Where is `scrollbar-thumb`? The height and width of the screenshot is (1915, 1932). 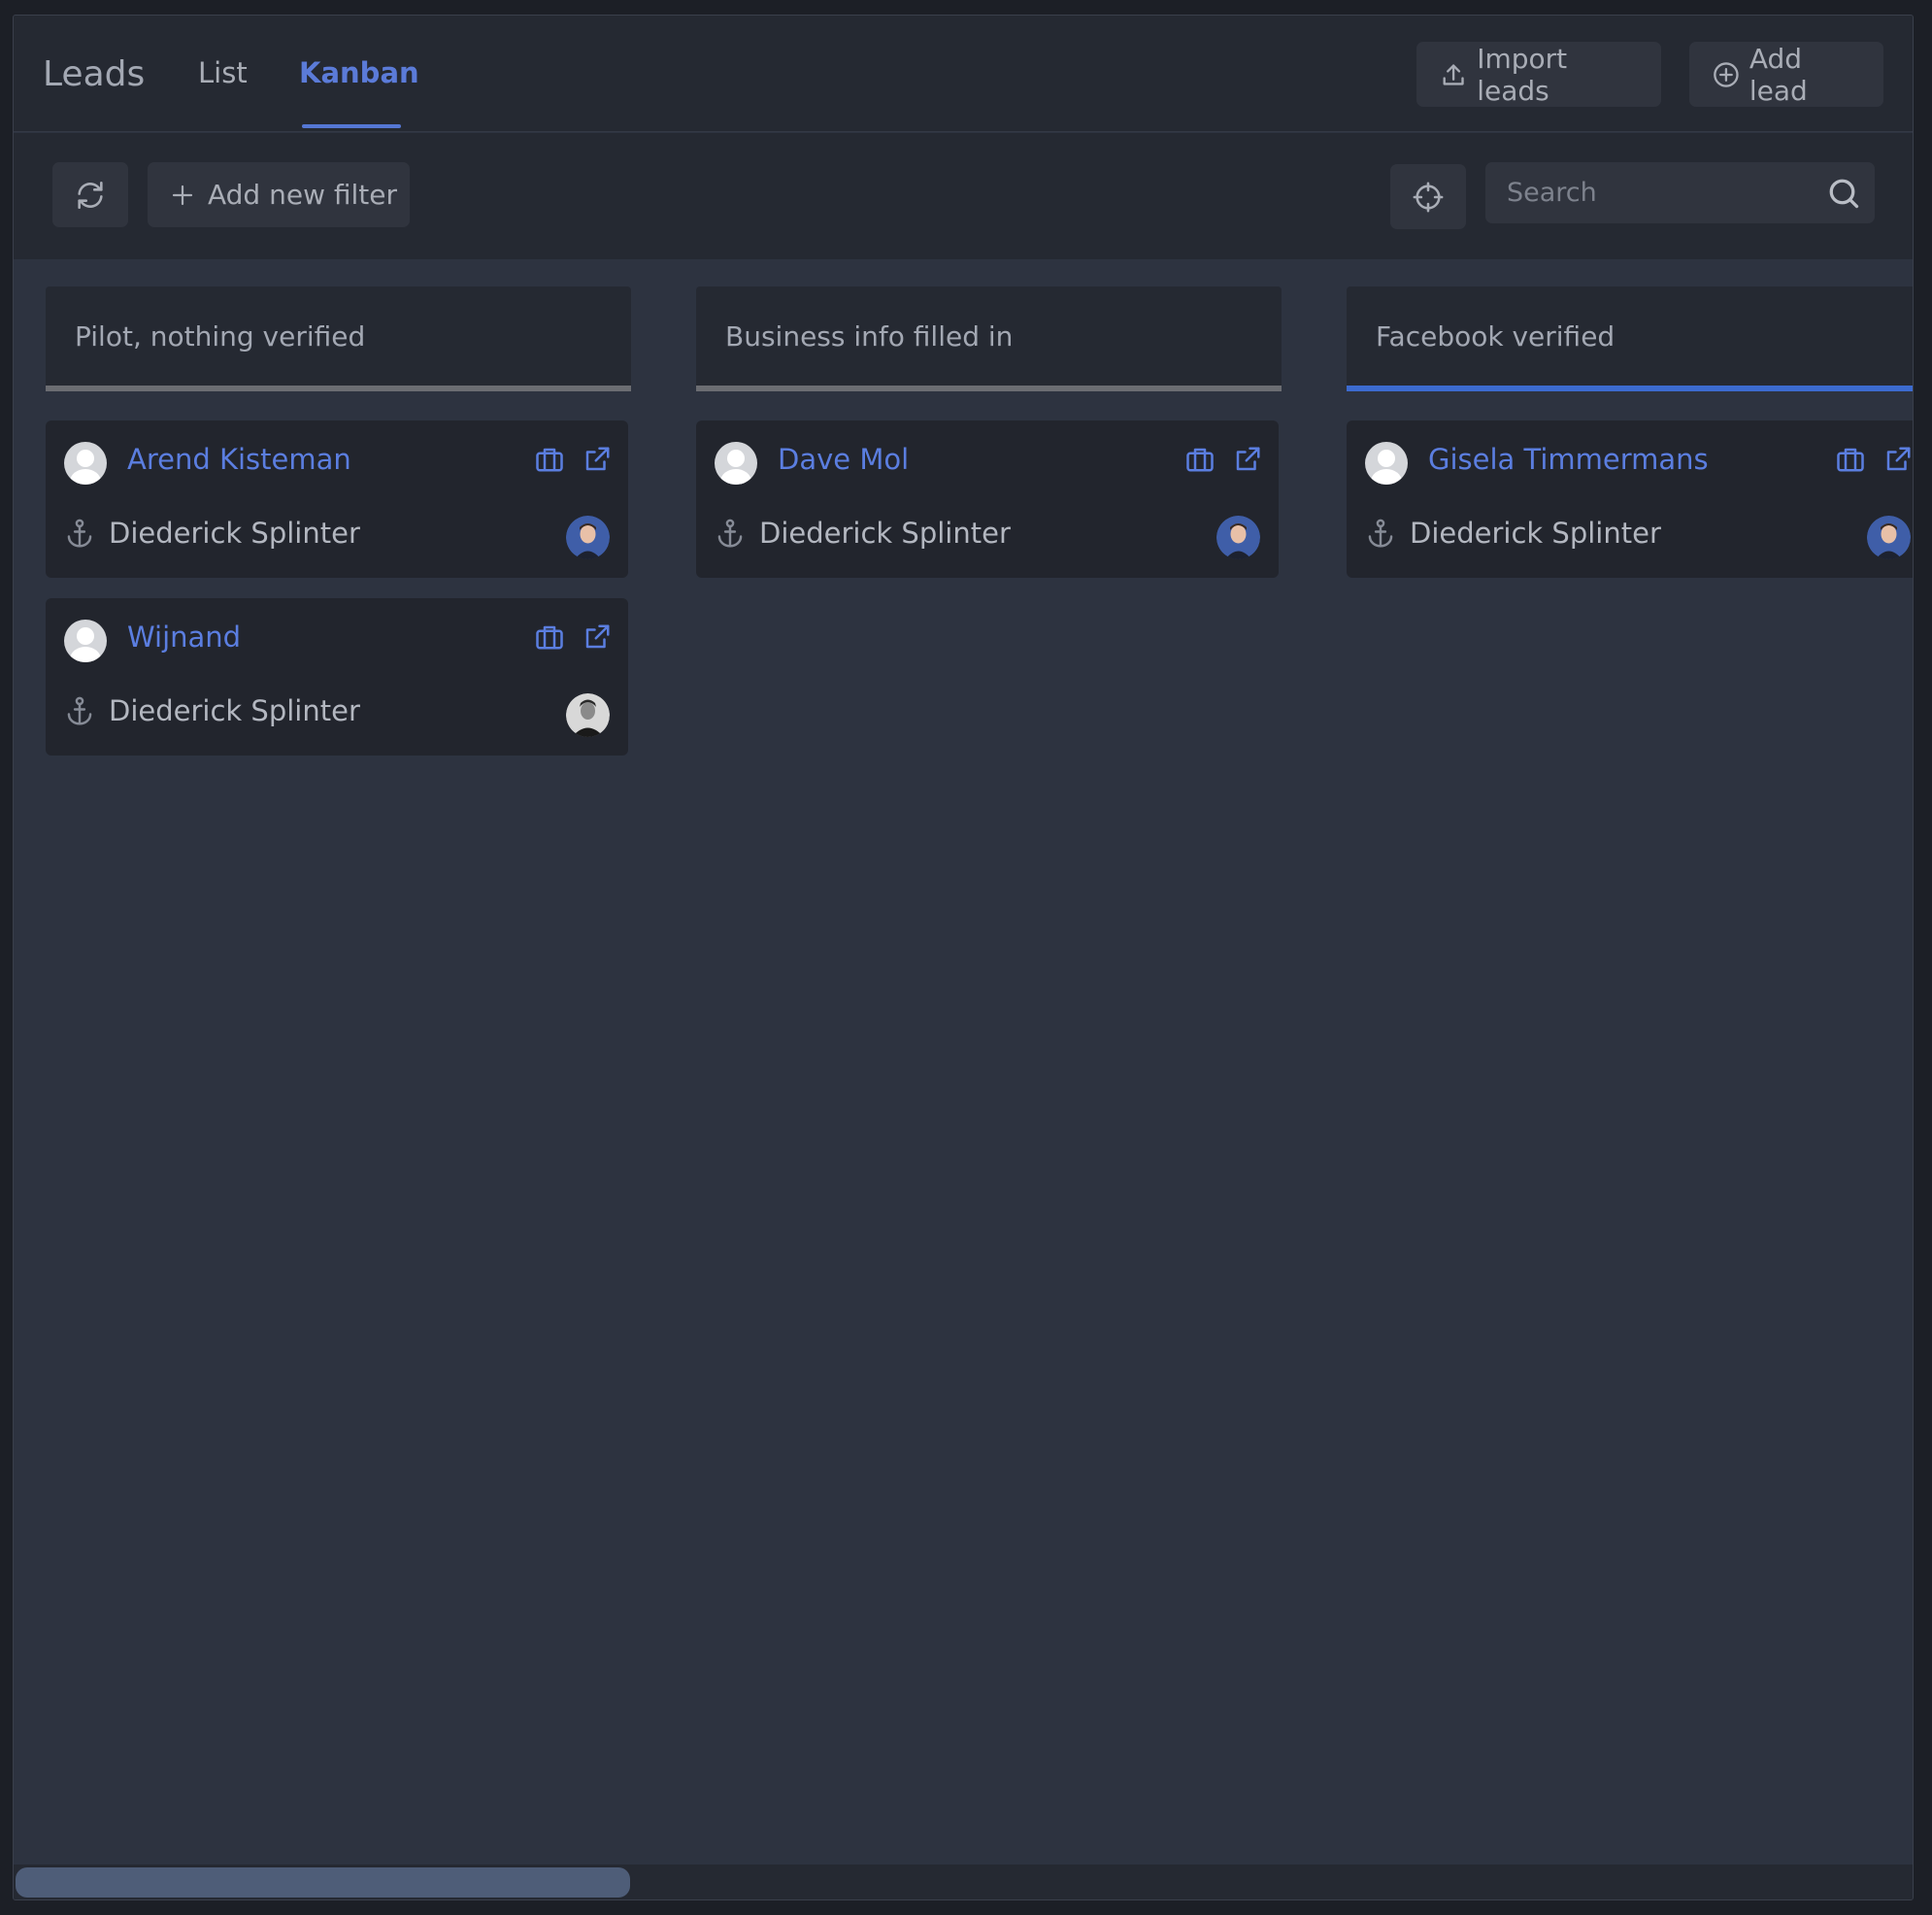
scrollbar-thumb is located at coordinates (323, 1883).